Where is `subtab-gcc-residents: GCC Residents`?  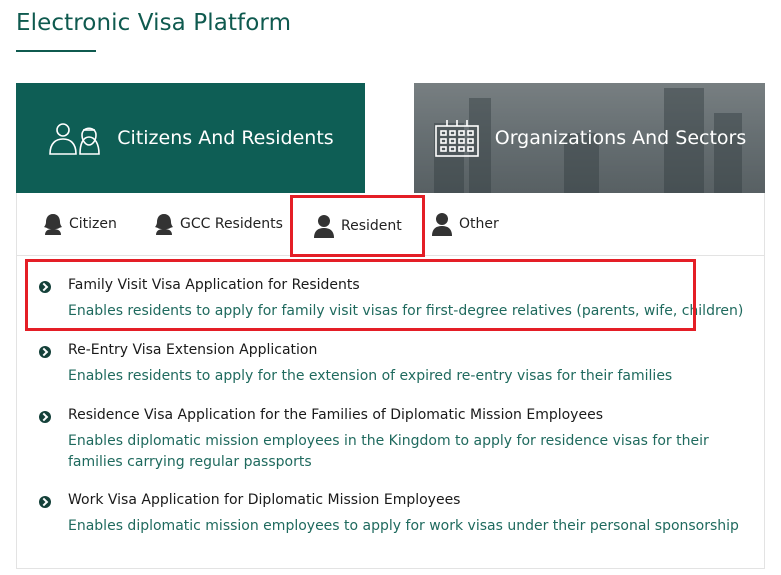 subtab-gcc-residents: GCC Residents is located at coordinates (218, 224).